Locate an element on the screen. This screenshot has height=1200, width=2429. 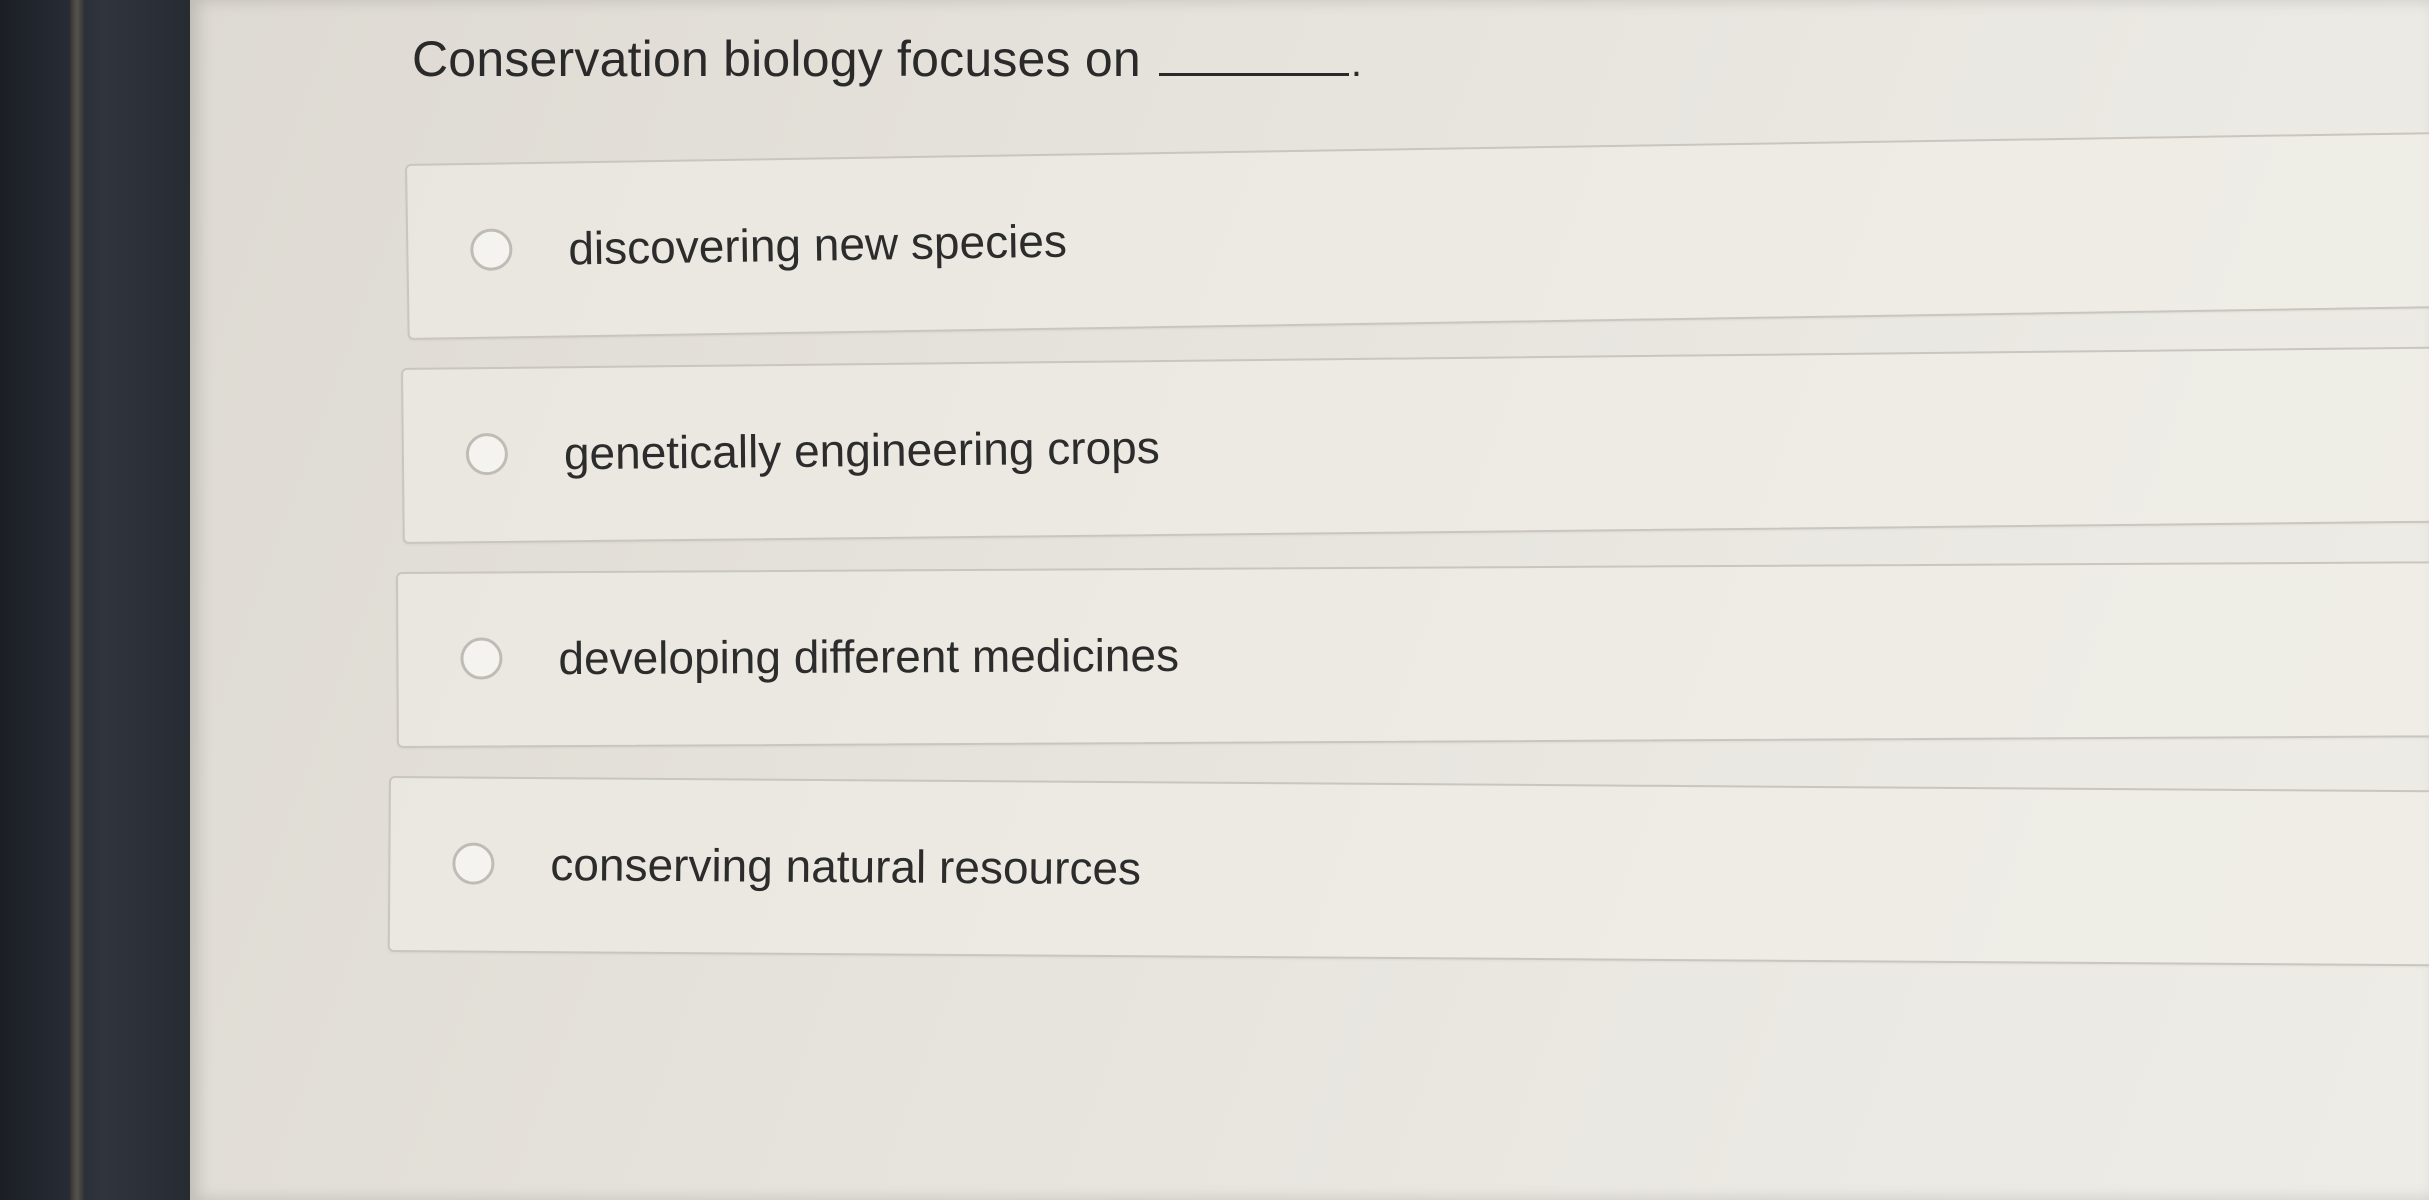
monitor-bezel-edge is located at coordinates (77, 600).